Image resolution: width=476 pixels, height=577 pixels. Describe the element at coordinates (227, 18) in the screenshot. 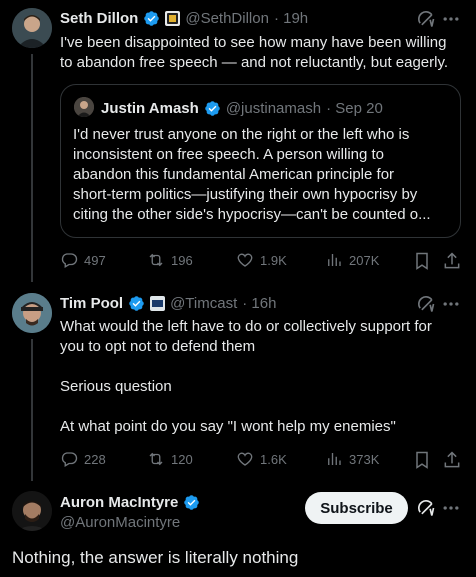

I see `author-handle: @SethDillon` at that location.